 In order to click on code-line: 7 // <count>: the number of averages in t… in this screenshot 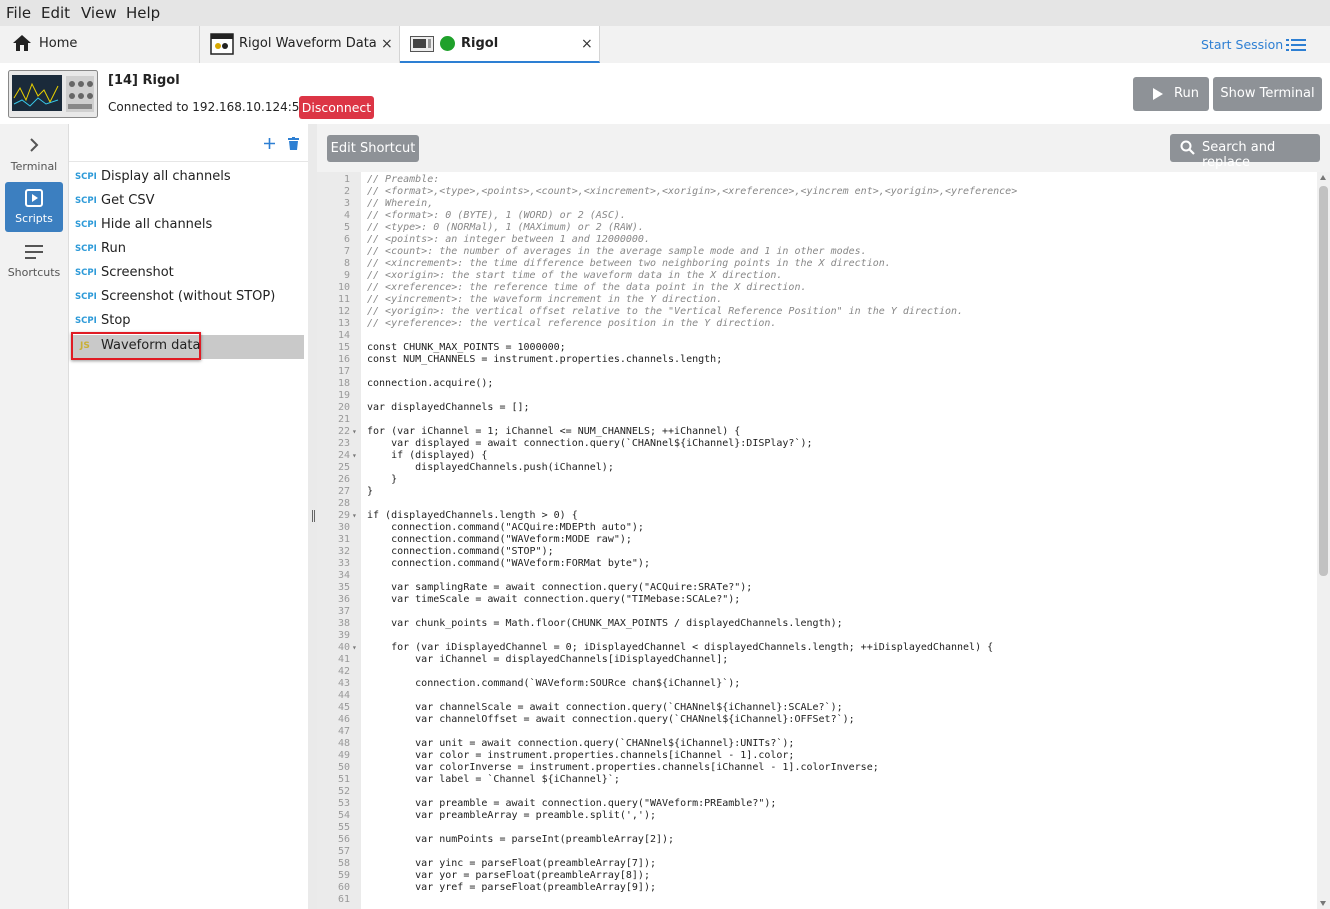, I will do `click(817, 252)`.